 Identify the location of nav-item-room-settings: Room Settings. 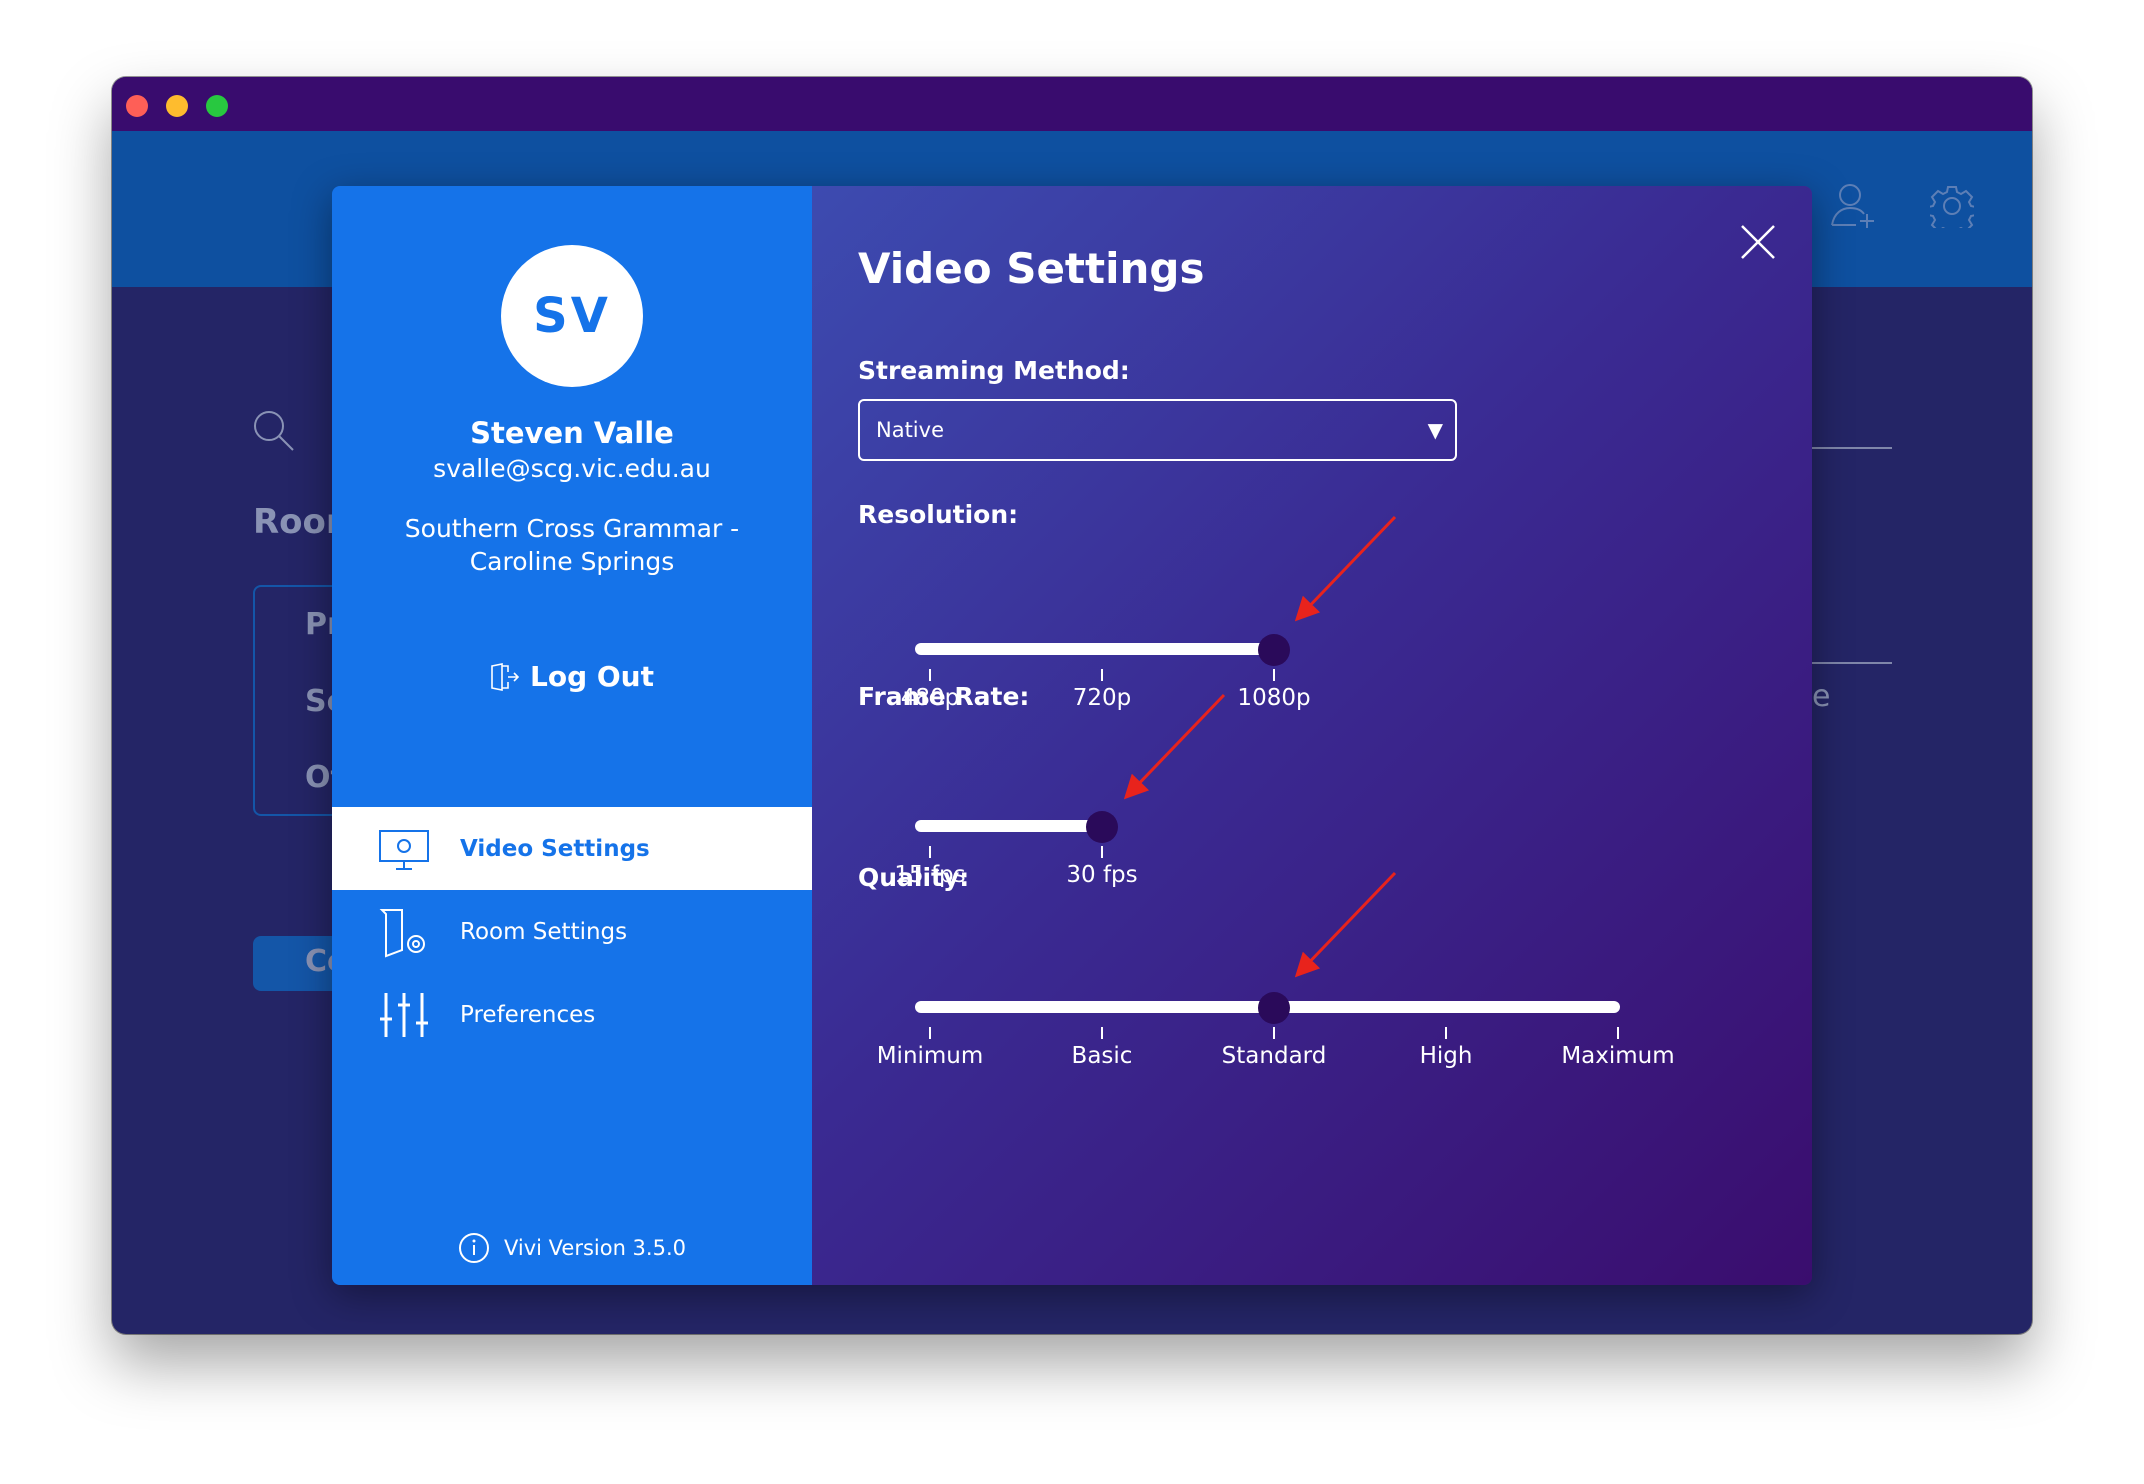
(572, 931).